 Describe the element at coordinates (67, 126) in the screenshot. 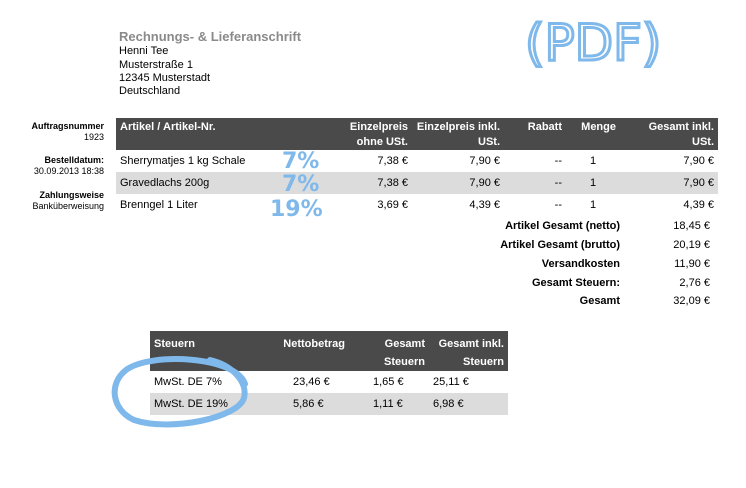

I see `order-number-label: Auftragsnummer` at that location.